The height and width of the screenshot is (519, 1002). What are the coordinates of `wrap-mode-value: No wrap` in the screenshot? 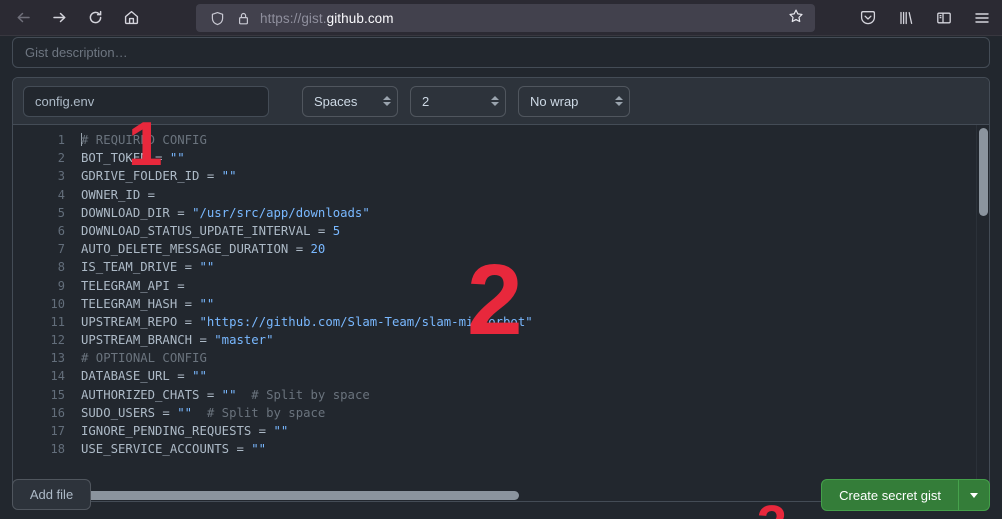 It's located at (554, 101).